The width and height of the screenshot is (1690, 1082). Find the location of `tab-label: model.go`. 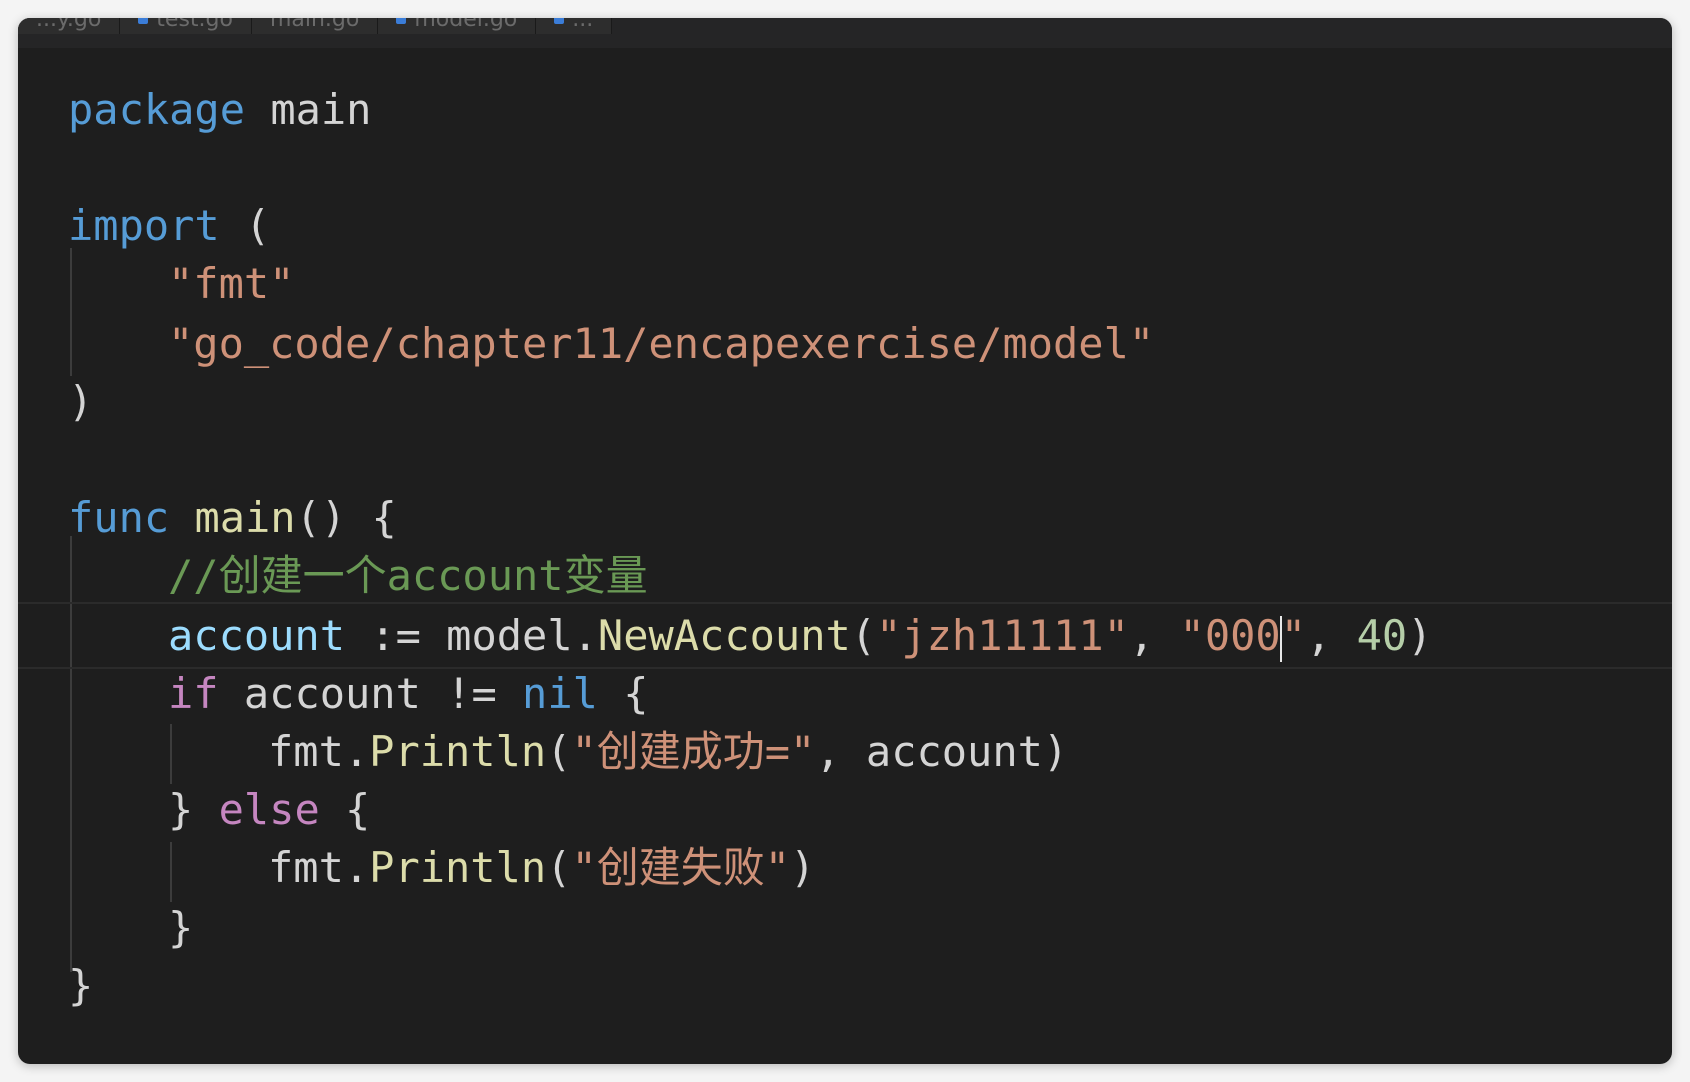

tab-label: model.go is located at coordinates (466, 25).